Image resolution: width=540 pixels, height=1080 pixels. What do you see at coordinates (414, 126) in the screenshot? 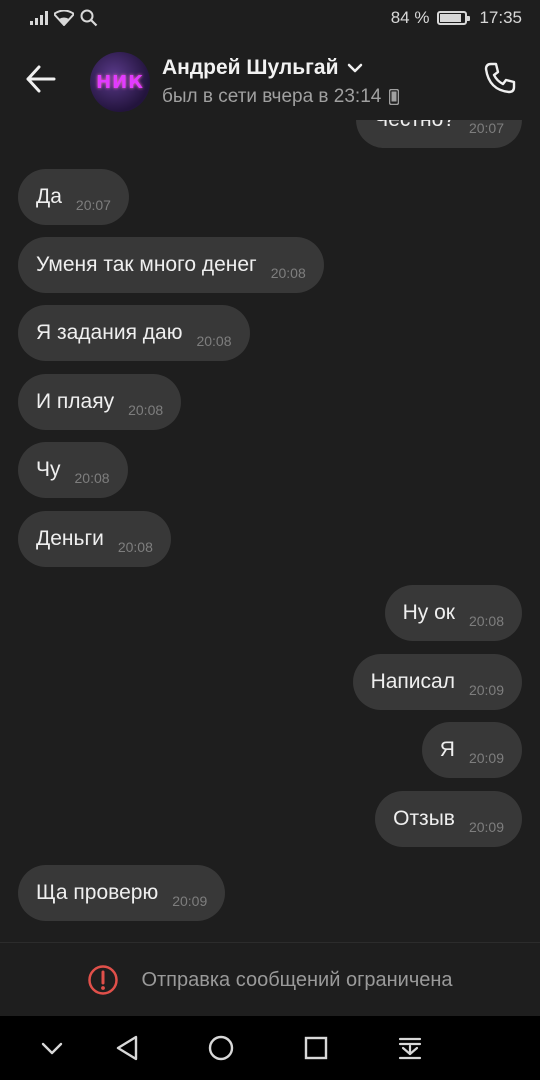
I see `message-text: Честно?` at bounding box center [414, 126].